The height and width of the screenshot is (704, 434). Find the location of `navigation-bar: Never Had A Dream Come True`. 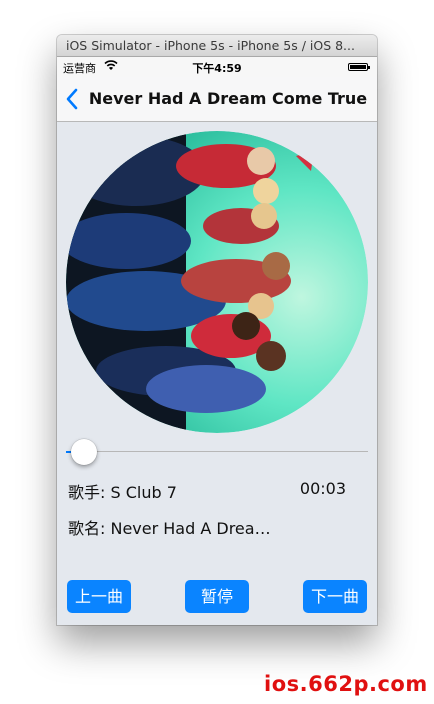

navigation-bar: Never Had A Dream Come True is located at coordinates (217, 99).